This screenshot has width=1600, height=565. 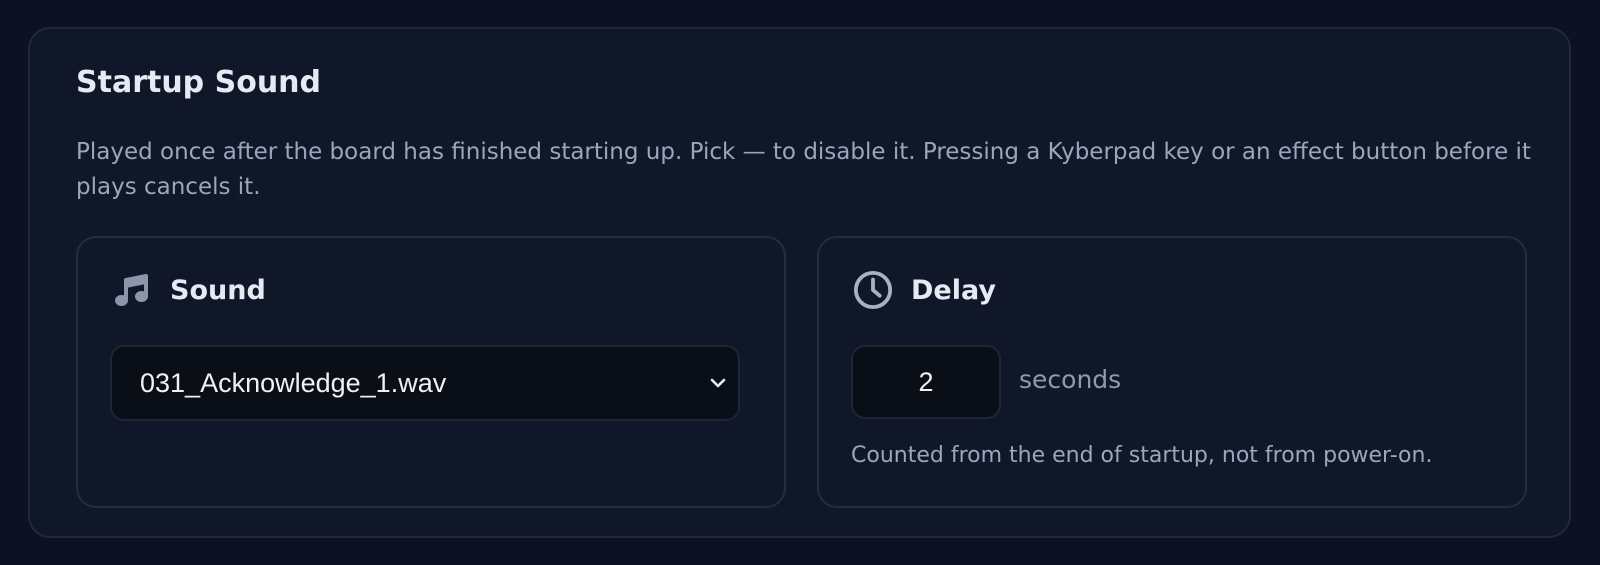 What do you see at coordinates (718, 383) in the screenshot?
I see `chevron-down-icon` at bounding box center [718, 383].